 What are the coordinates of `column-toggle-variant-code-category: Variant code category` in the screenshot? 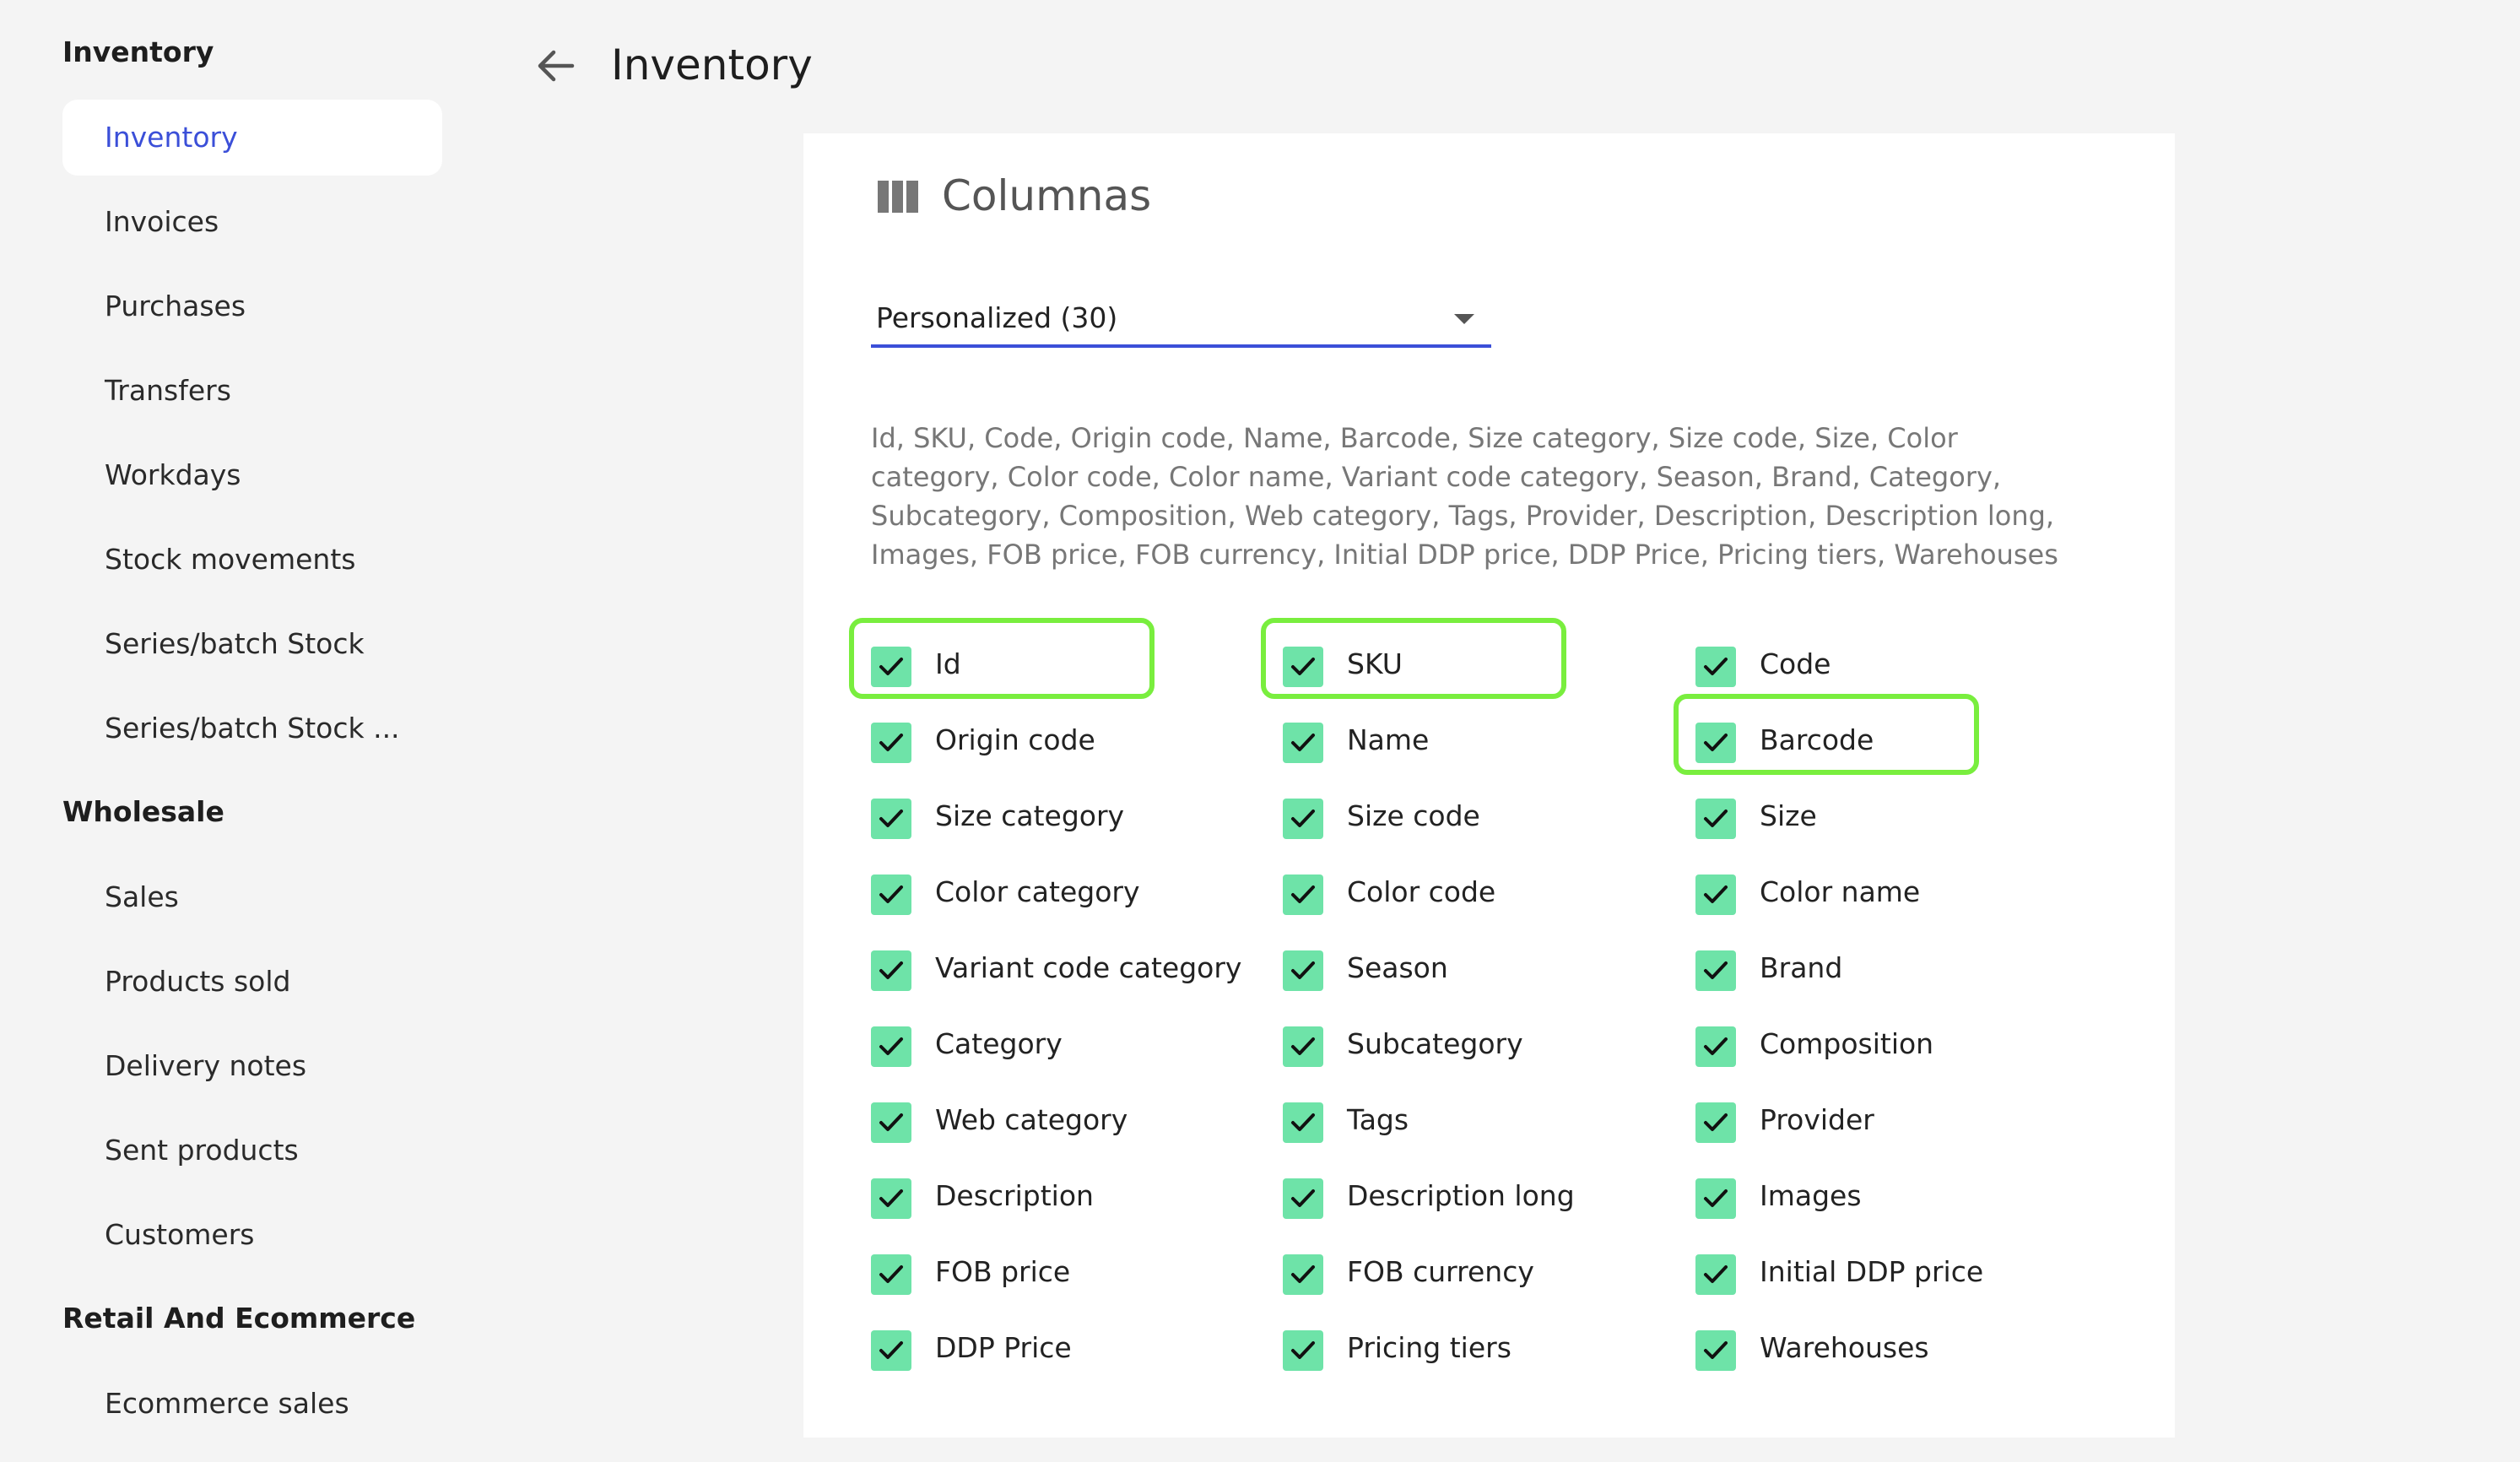 It's located at (1057, 969).